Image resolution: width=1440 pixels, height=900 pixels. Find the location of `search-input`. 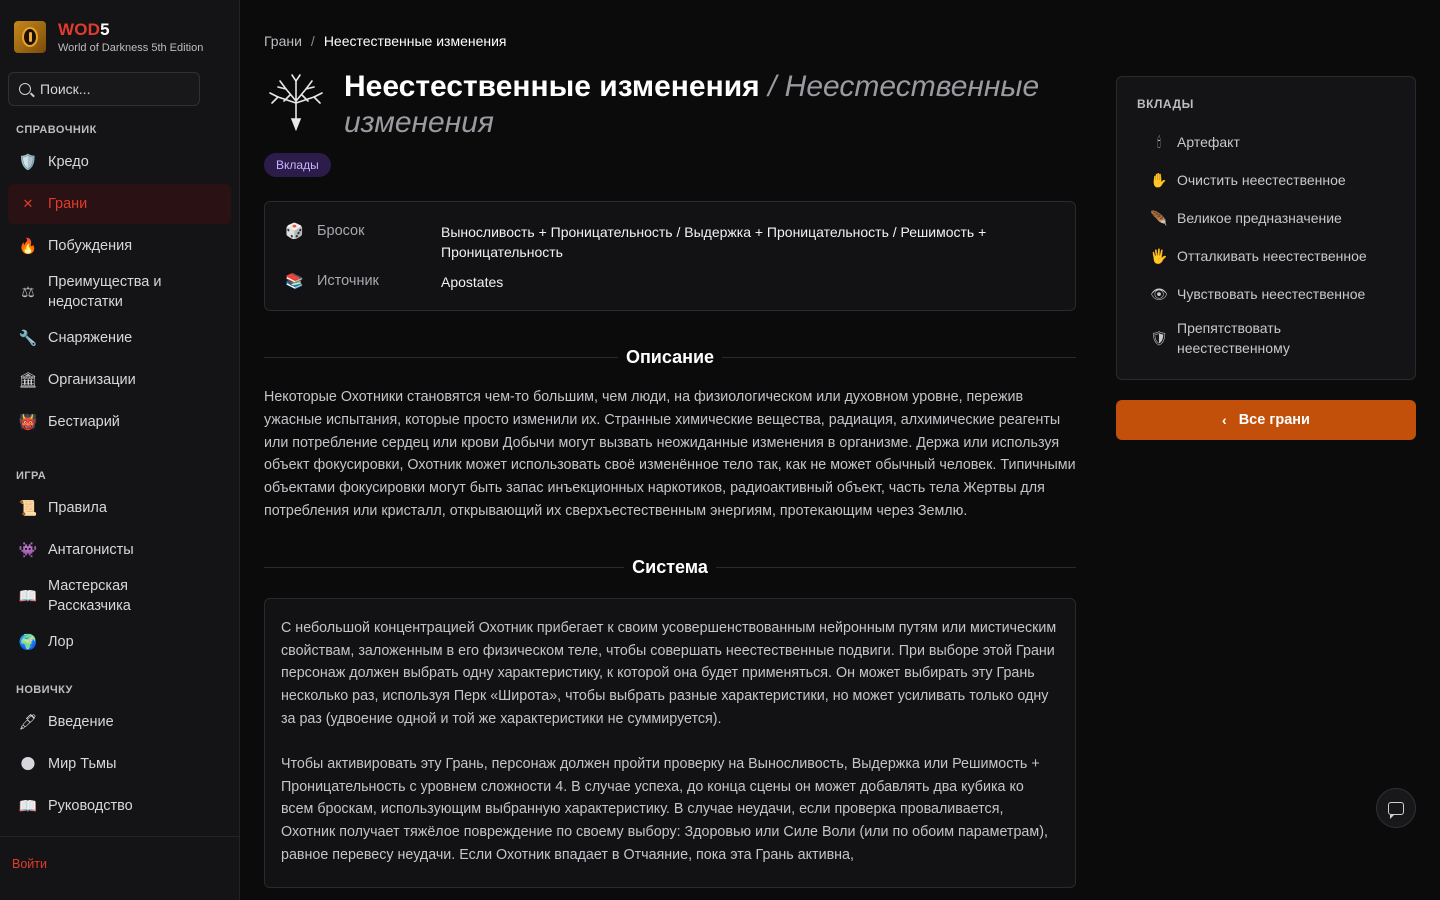

search-input is located at coordinates (110, 89).